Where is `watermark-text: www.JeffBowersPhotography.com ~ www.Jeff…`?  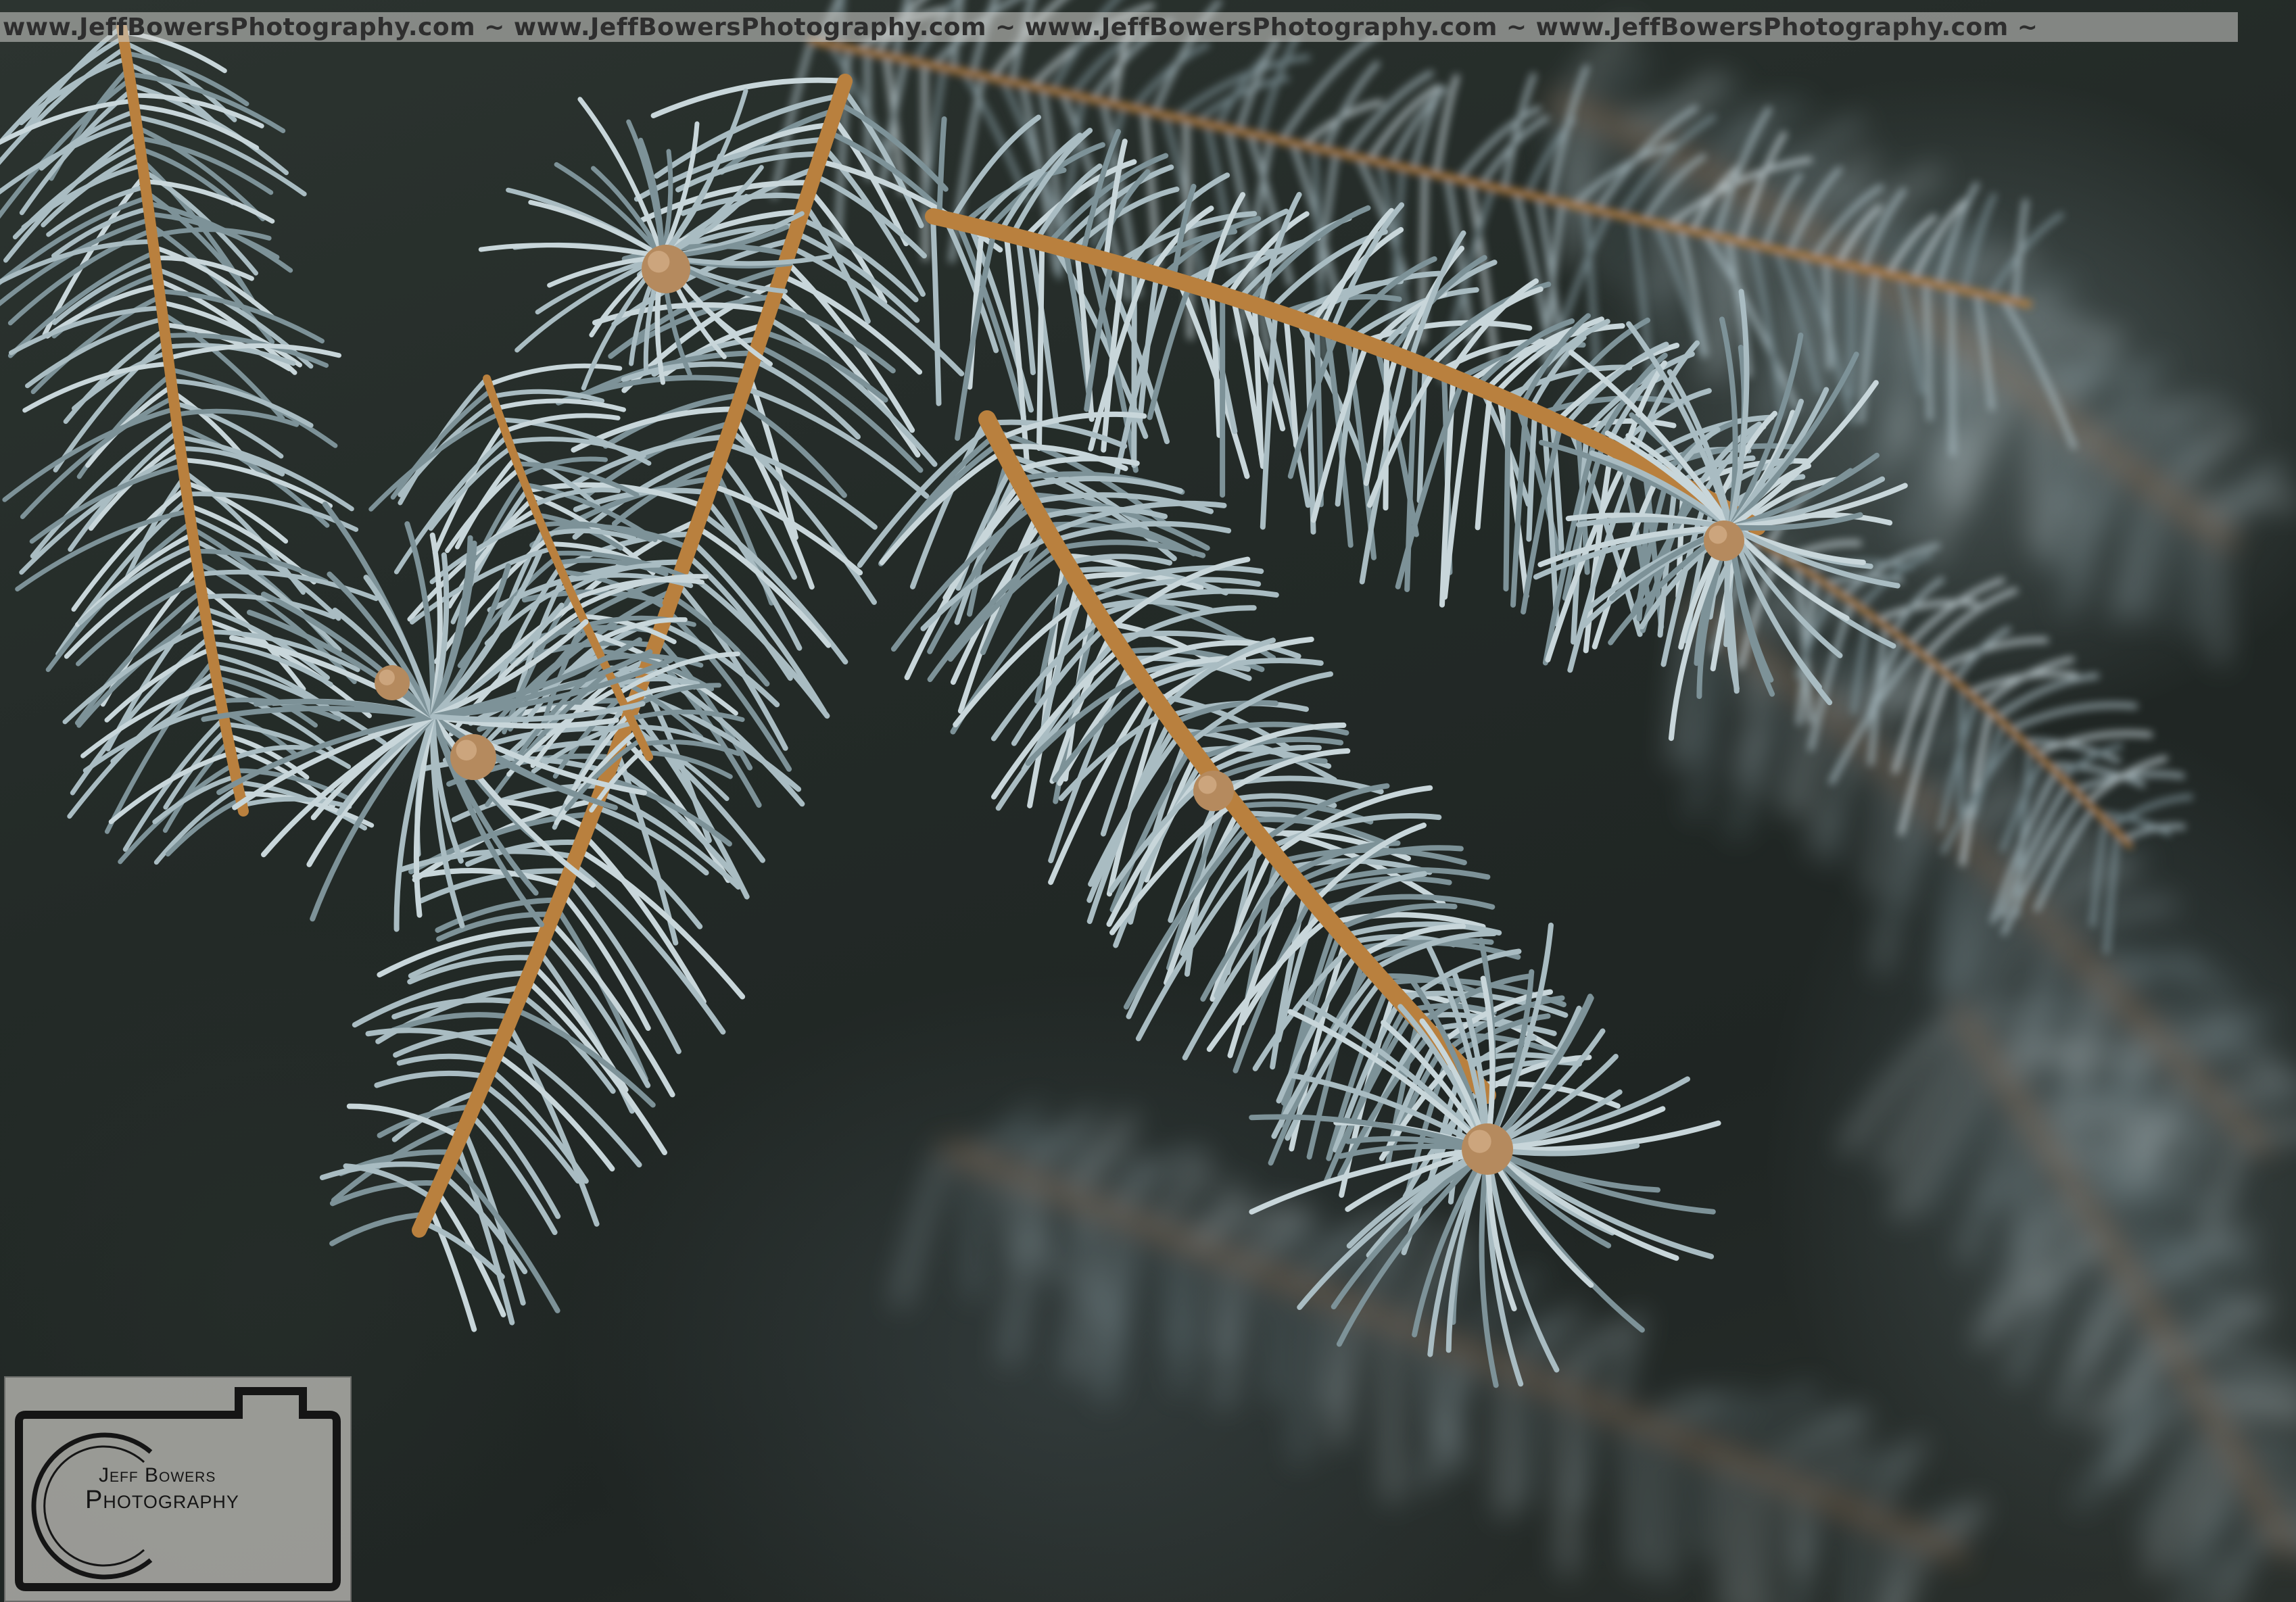
watermark-text: www.JeffBowersPhotography.com ~ www.Jeff… is located at coordinates (1020, 27).